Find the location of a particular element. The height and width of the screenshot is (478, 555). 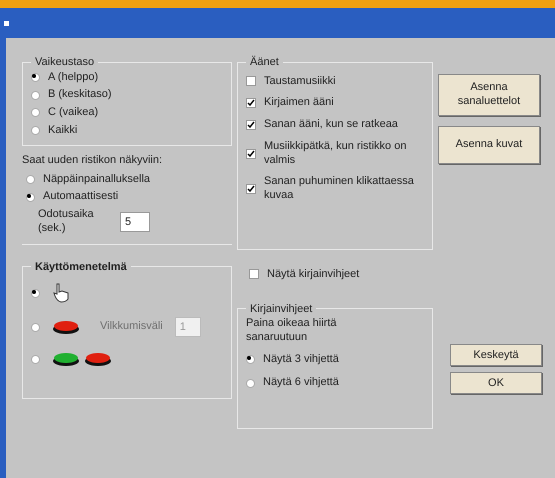

dialog-button: OK is located at coordinates (496, 383).